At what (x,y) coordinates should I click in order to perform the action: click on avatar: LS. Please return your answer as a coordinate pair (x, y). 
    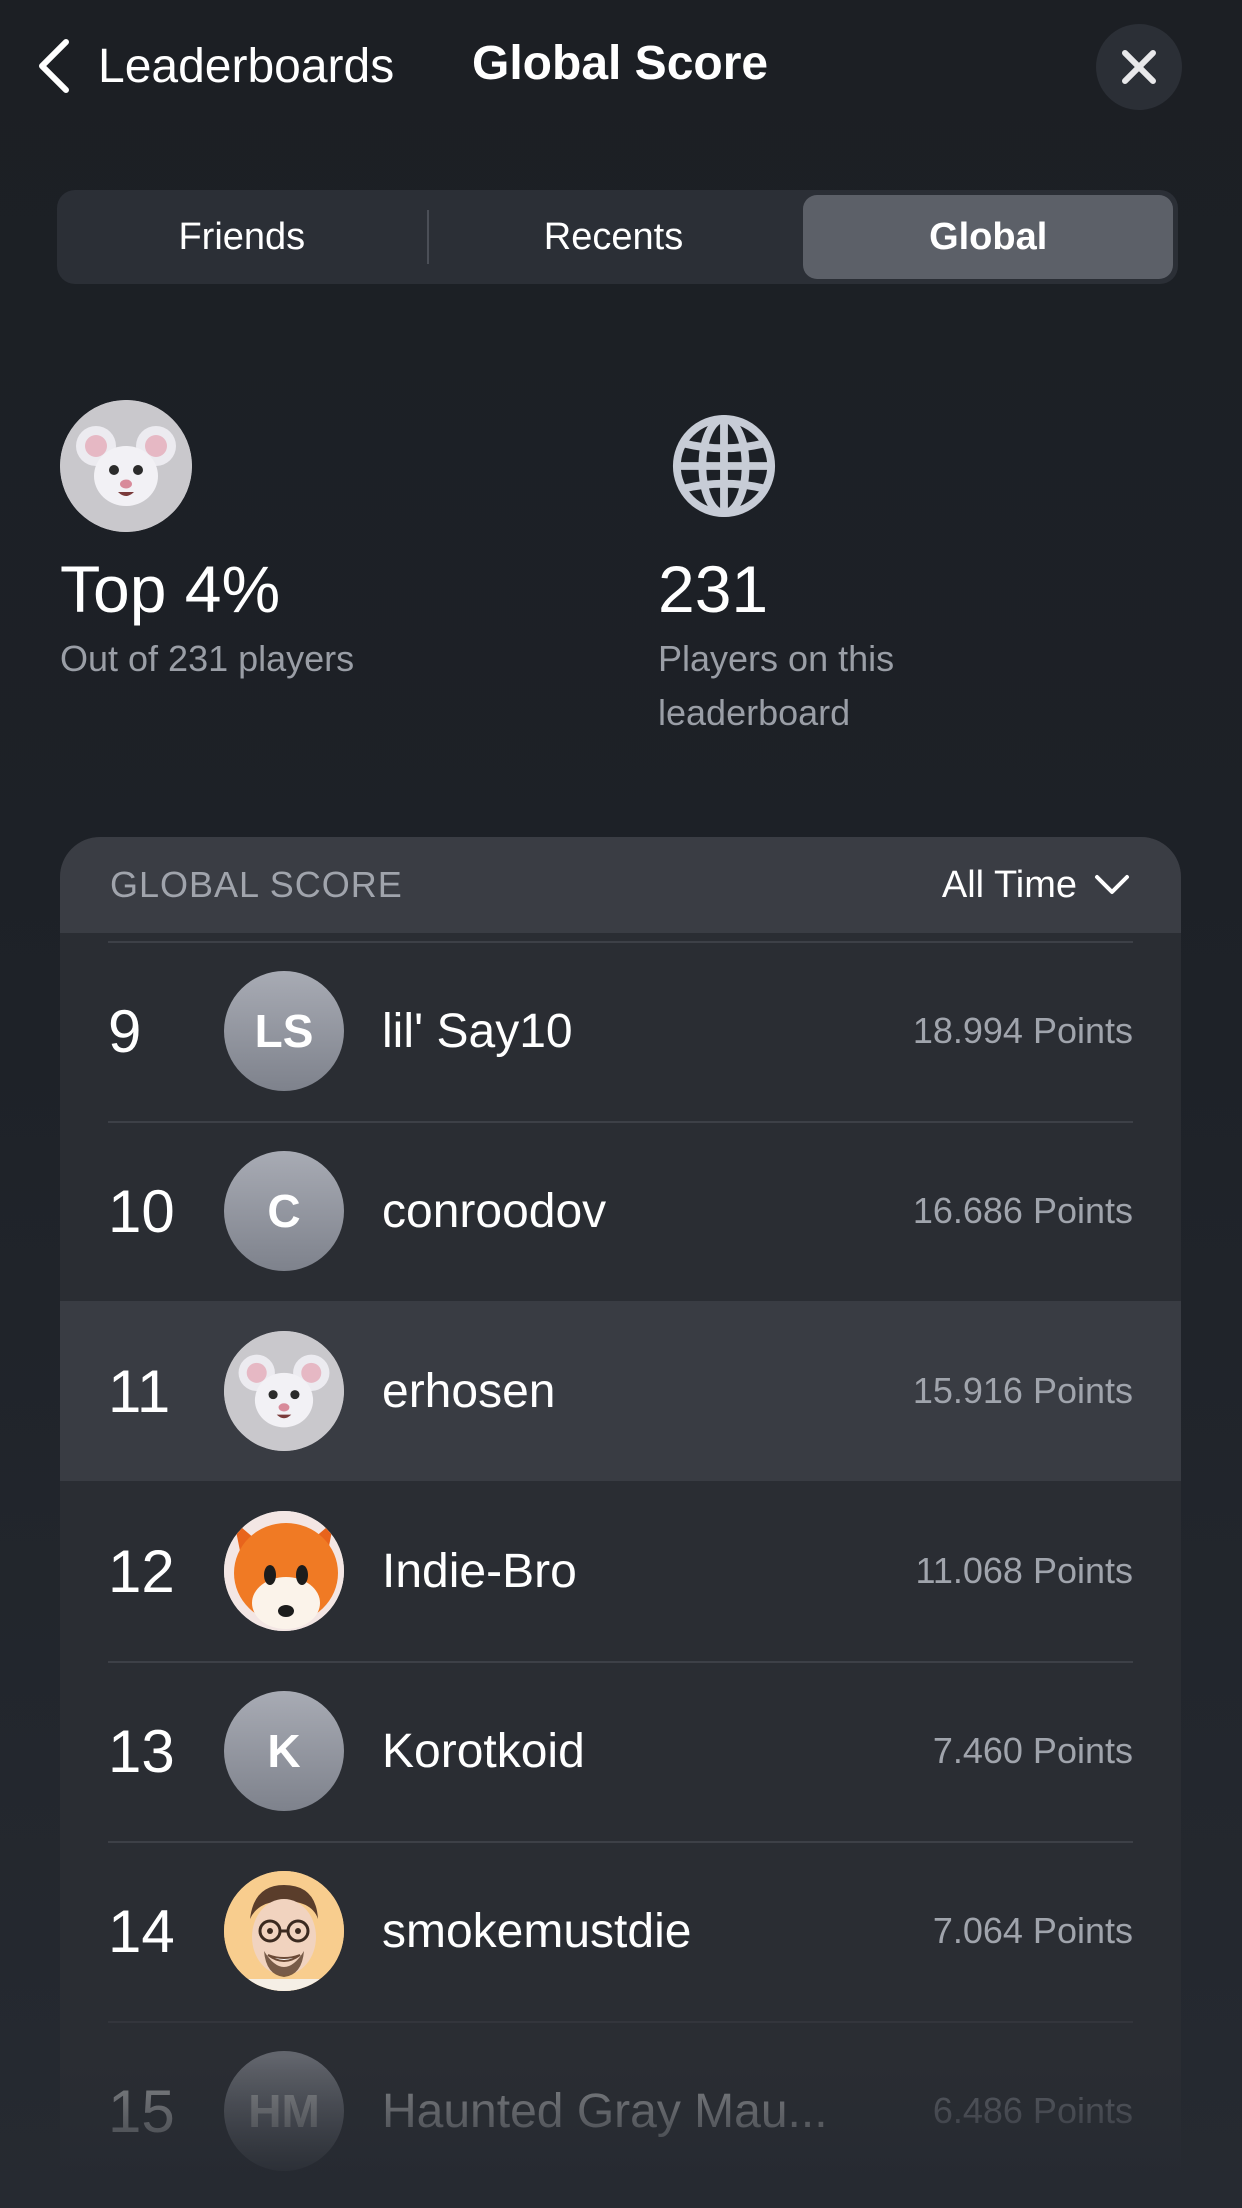
    Looking at the image, I should click on (284, 1031).